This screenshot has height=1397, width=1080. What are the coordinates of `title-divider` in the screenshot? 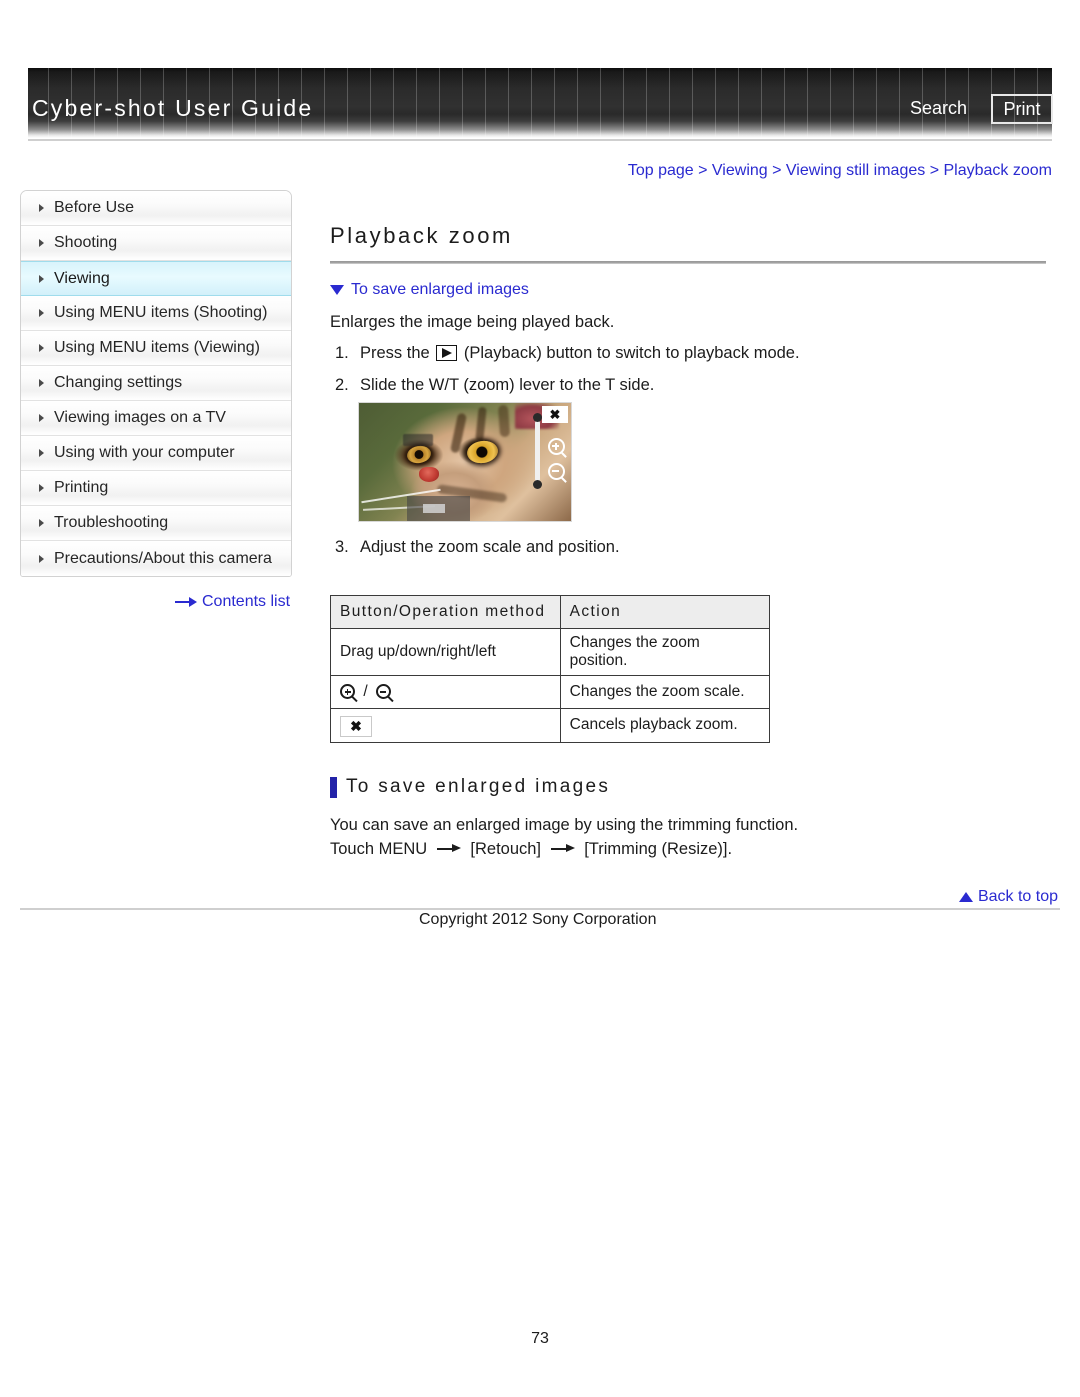 It's located at (688, 262).